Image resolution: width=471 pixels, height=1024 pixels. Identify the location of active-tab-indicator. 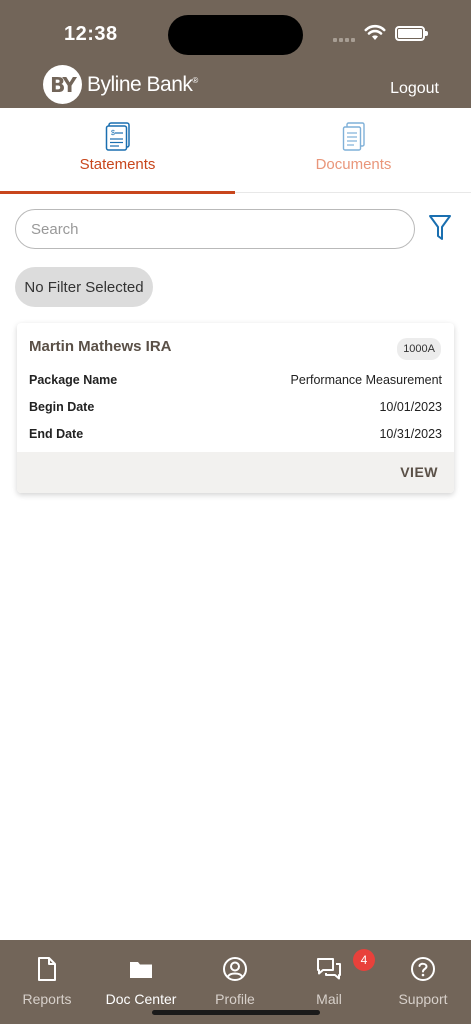
(117, 192).